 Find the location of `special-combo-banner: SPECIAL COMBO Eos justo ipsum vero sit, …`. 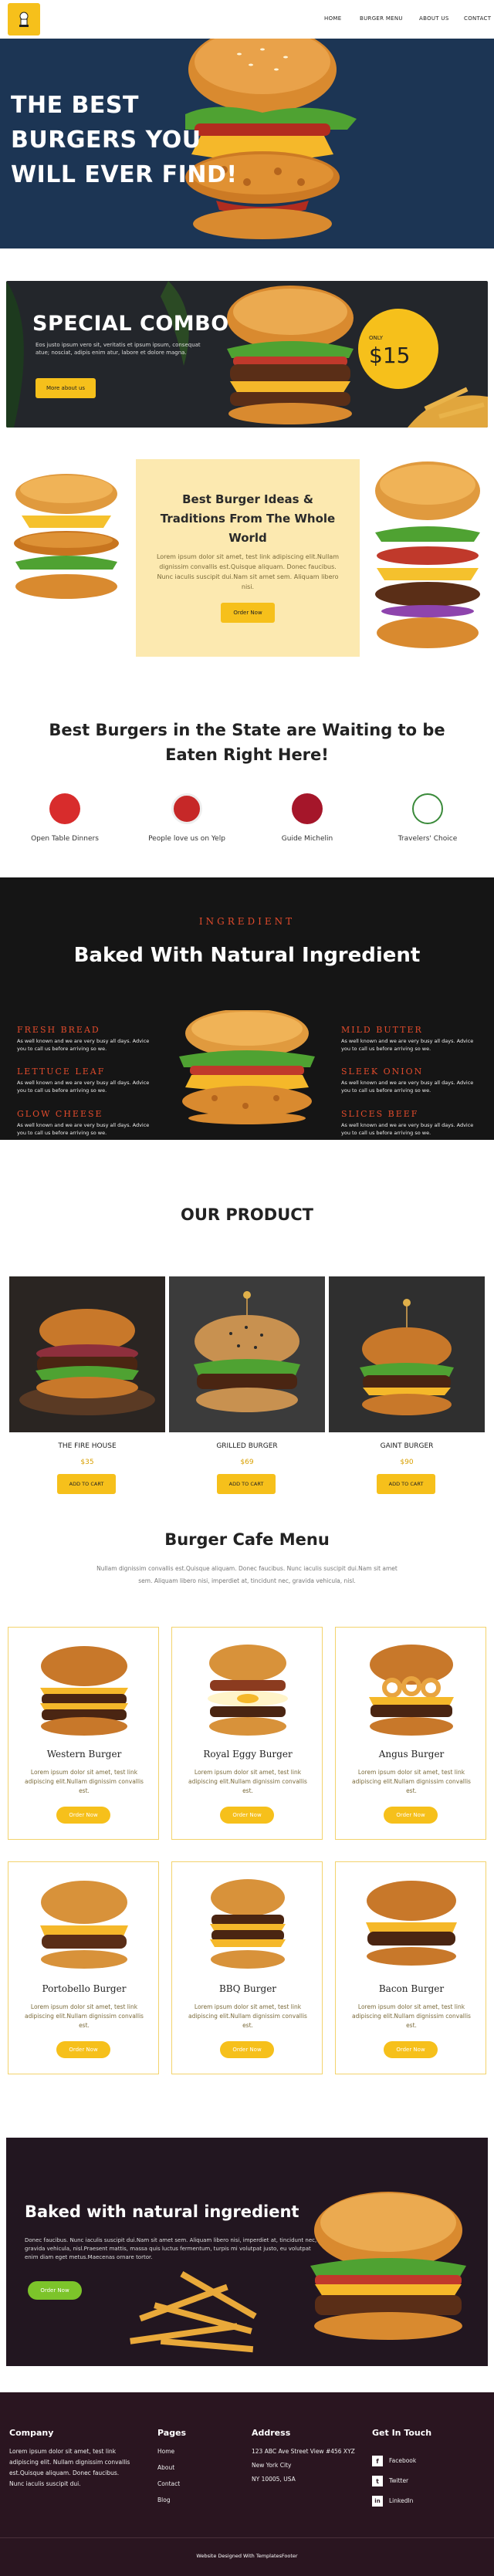

special-combo-banner: SPECIAL COMBO Eos justo ipsum vero sit, … is located at coordinates (247, 354).